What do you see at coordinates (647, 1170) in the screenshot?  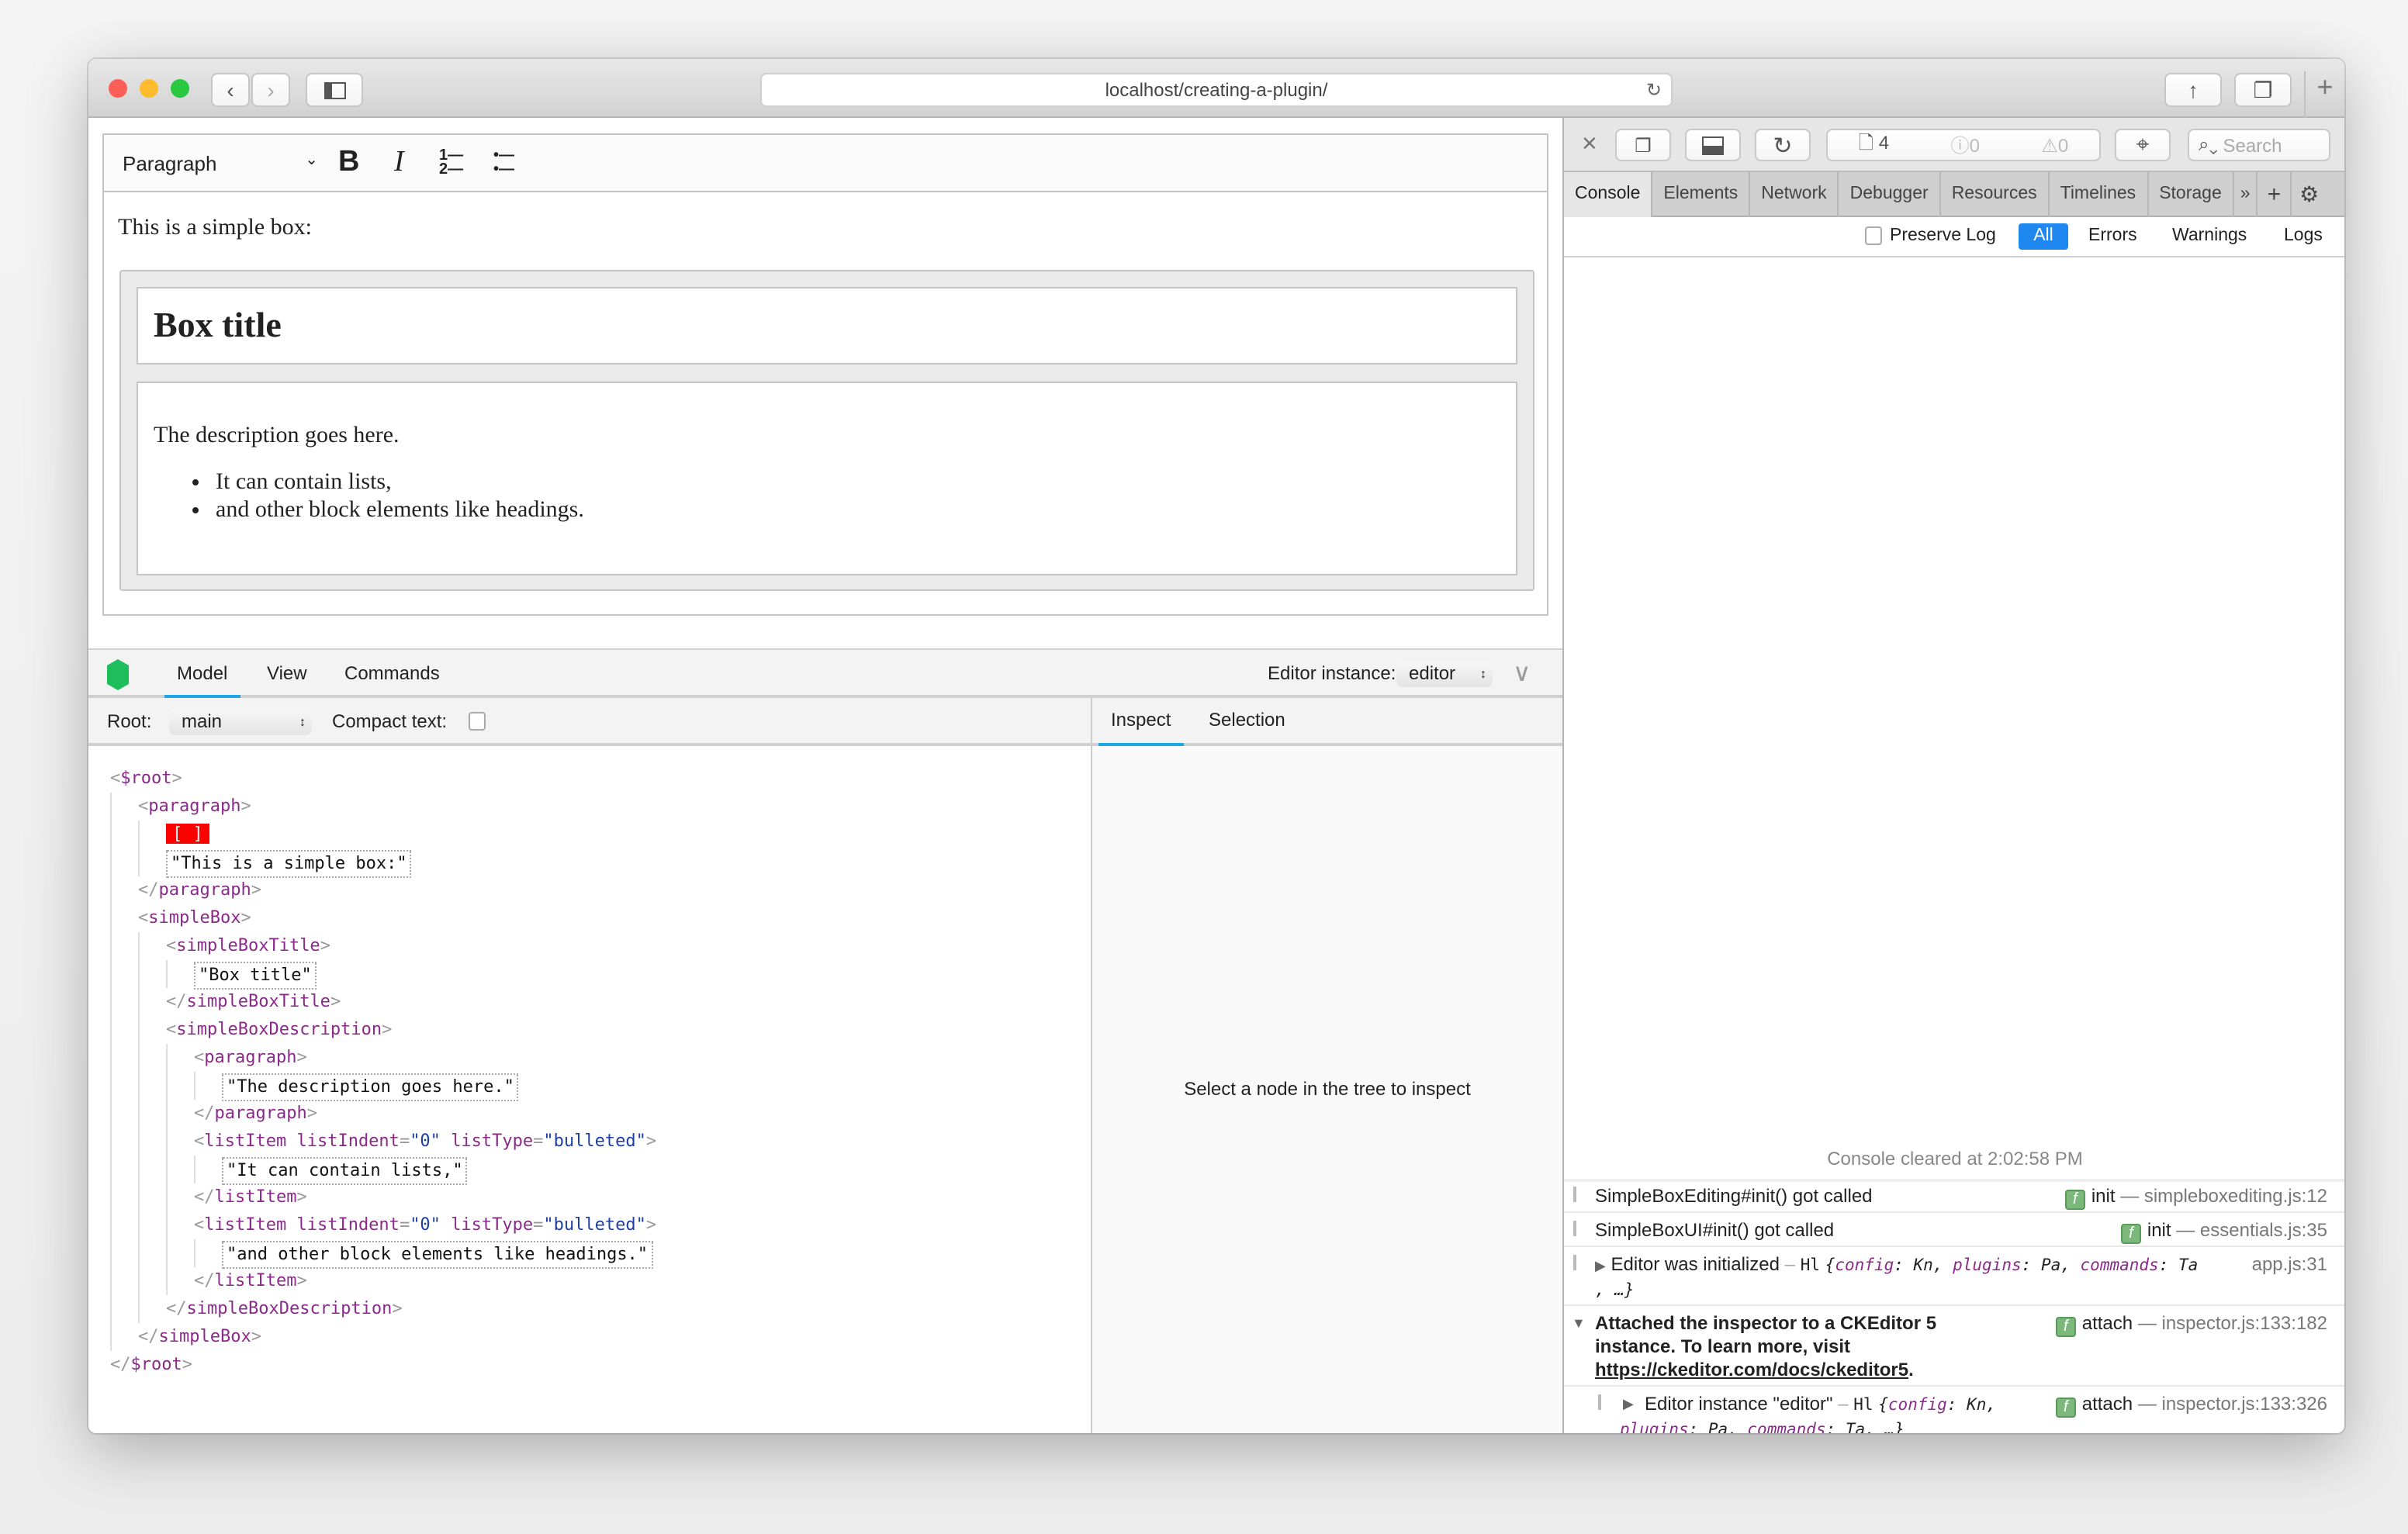 I see `tree-text-row: "It can contain lists,"` at bounding box center [647, 1170].